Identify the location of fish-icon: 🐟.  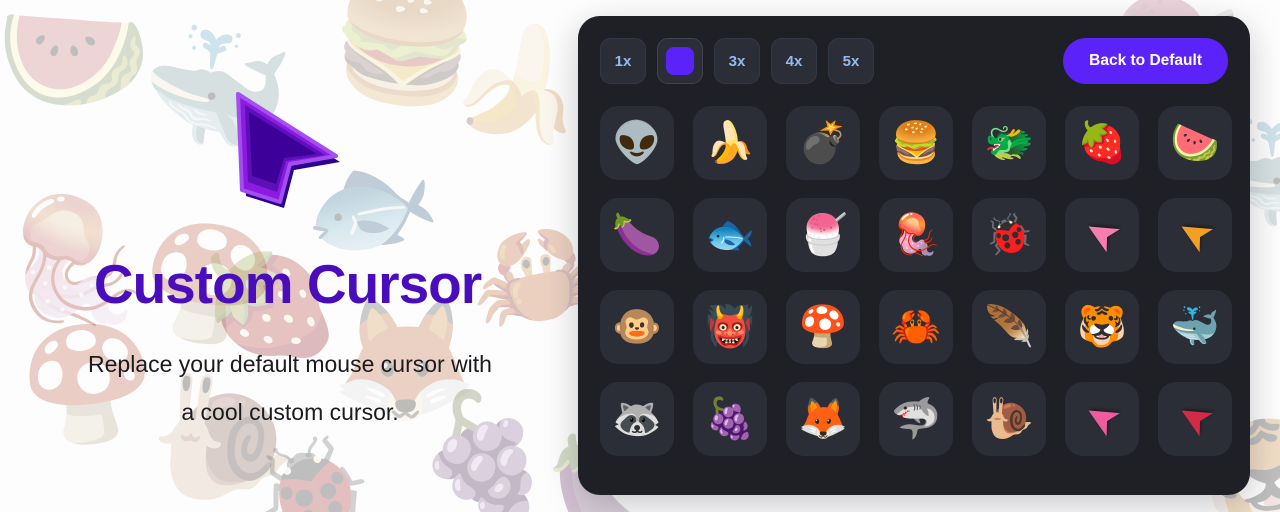
(730, 235).